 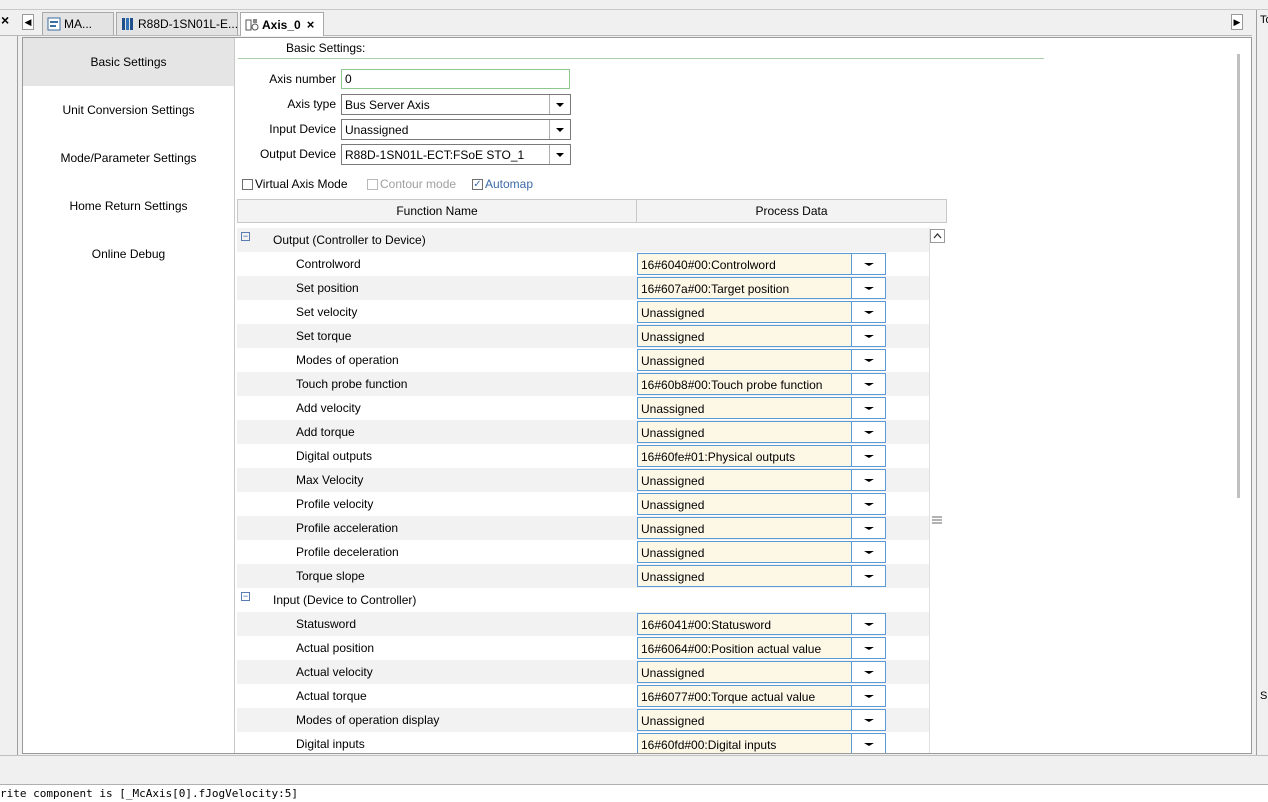 I want to click on column-header-process-data: Process Data, so click(x=791, y=211).